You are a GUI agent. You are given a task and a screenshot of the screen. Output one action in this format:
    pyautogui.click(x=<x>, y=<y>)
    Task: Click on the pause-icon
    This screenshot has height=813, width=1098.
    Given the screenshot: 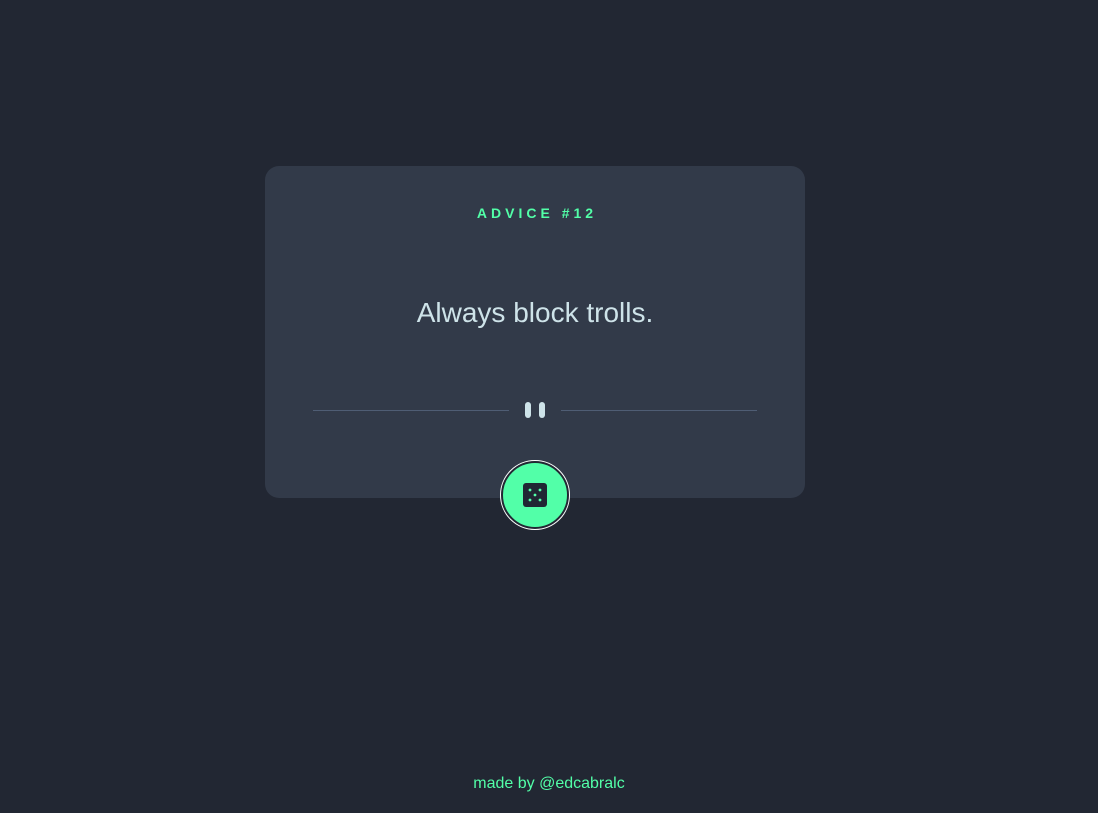 What is the action you would take?
    pyautogui.click(x=535, y=410)
    